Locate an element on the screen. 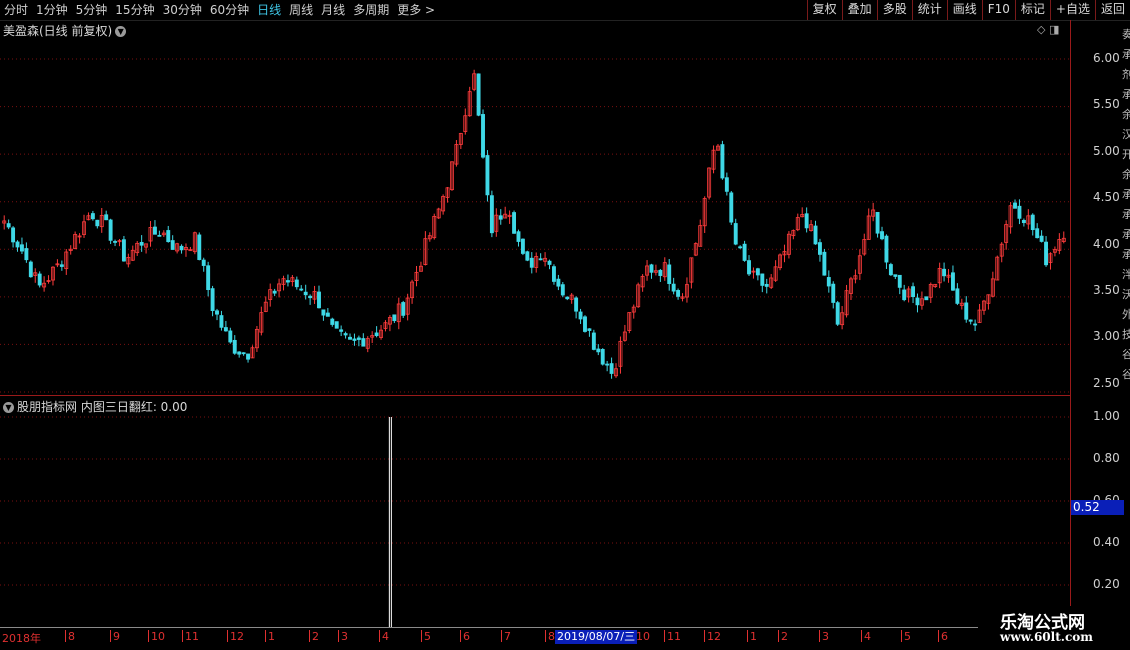 This screenshot has width=1130, height=650. date-axis: 2018年89101112123456789101112123456 is located at coordinates (490, 638).